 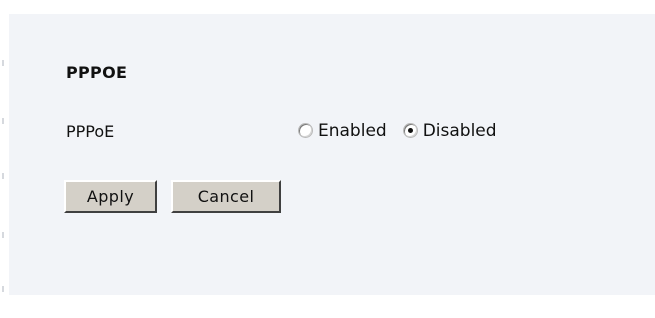 I want to click on pppoe-disabled-option: Disabled, so click(x=449, y=131).